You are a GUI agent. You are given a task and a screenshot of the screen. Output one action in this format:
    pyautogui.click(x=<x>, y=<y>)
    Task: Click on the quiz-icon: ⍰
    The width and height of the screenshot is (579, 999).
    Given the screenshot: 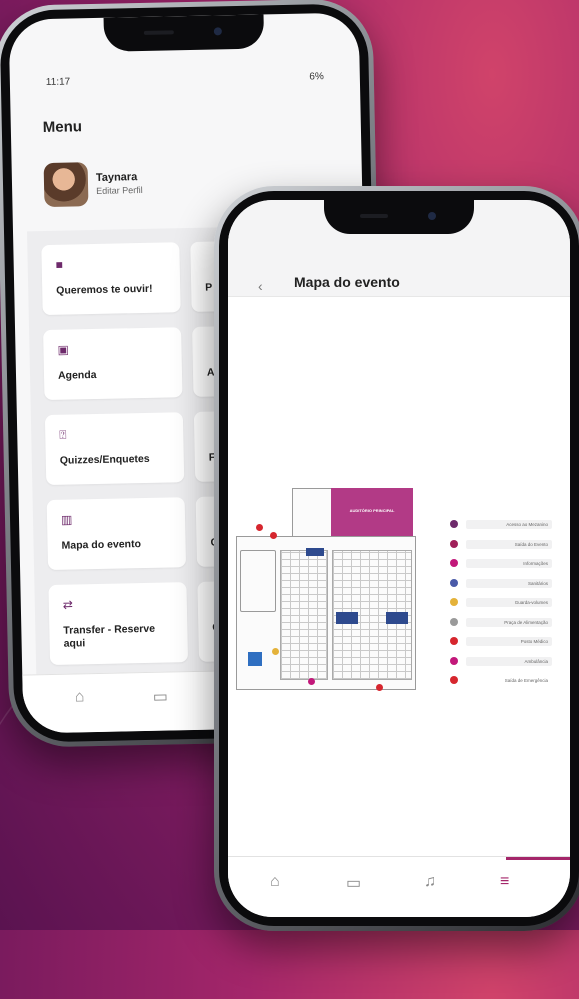 What is the action you would take?
    pyautogui.click(x=63, y=434)
    